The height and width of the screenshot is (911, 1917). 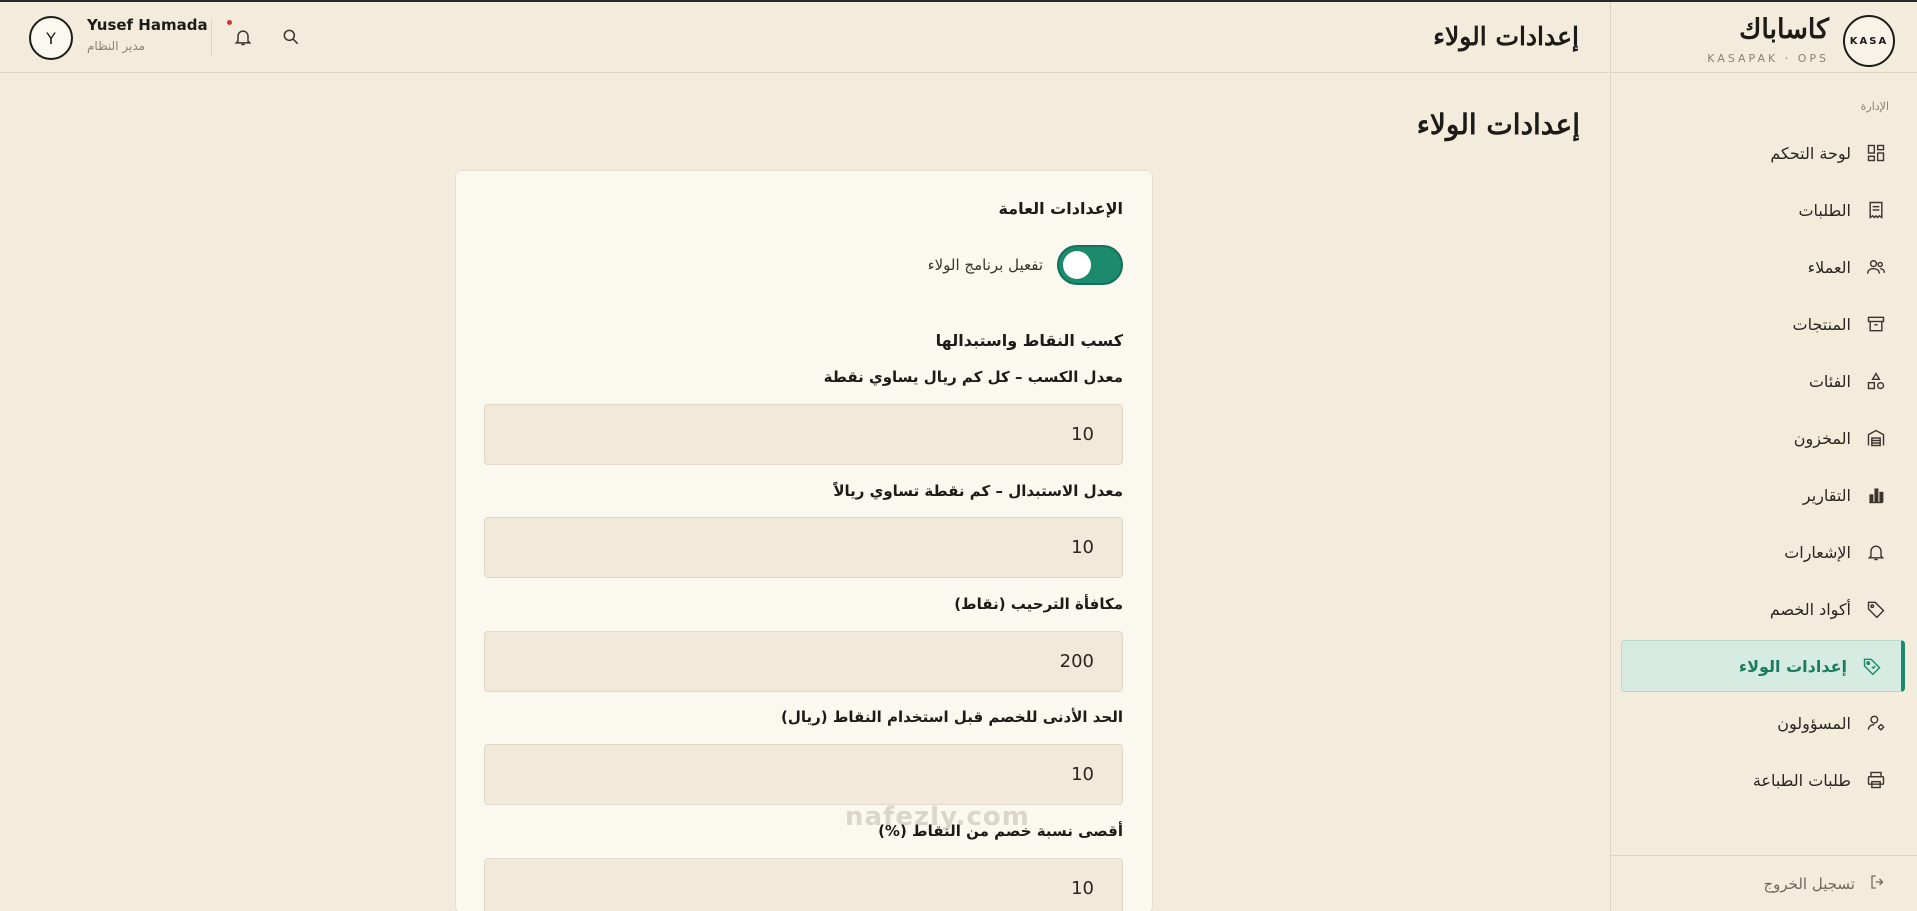 What do you see at coordinates (1038, 604) in the screenshot?
I see `welcome-bonus-label: مكافأة الترحيب (نقاط)` at bounding box center [1038, 604].